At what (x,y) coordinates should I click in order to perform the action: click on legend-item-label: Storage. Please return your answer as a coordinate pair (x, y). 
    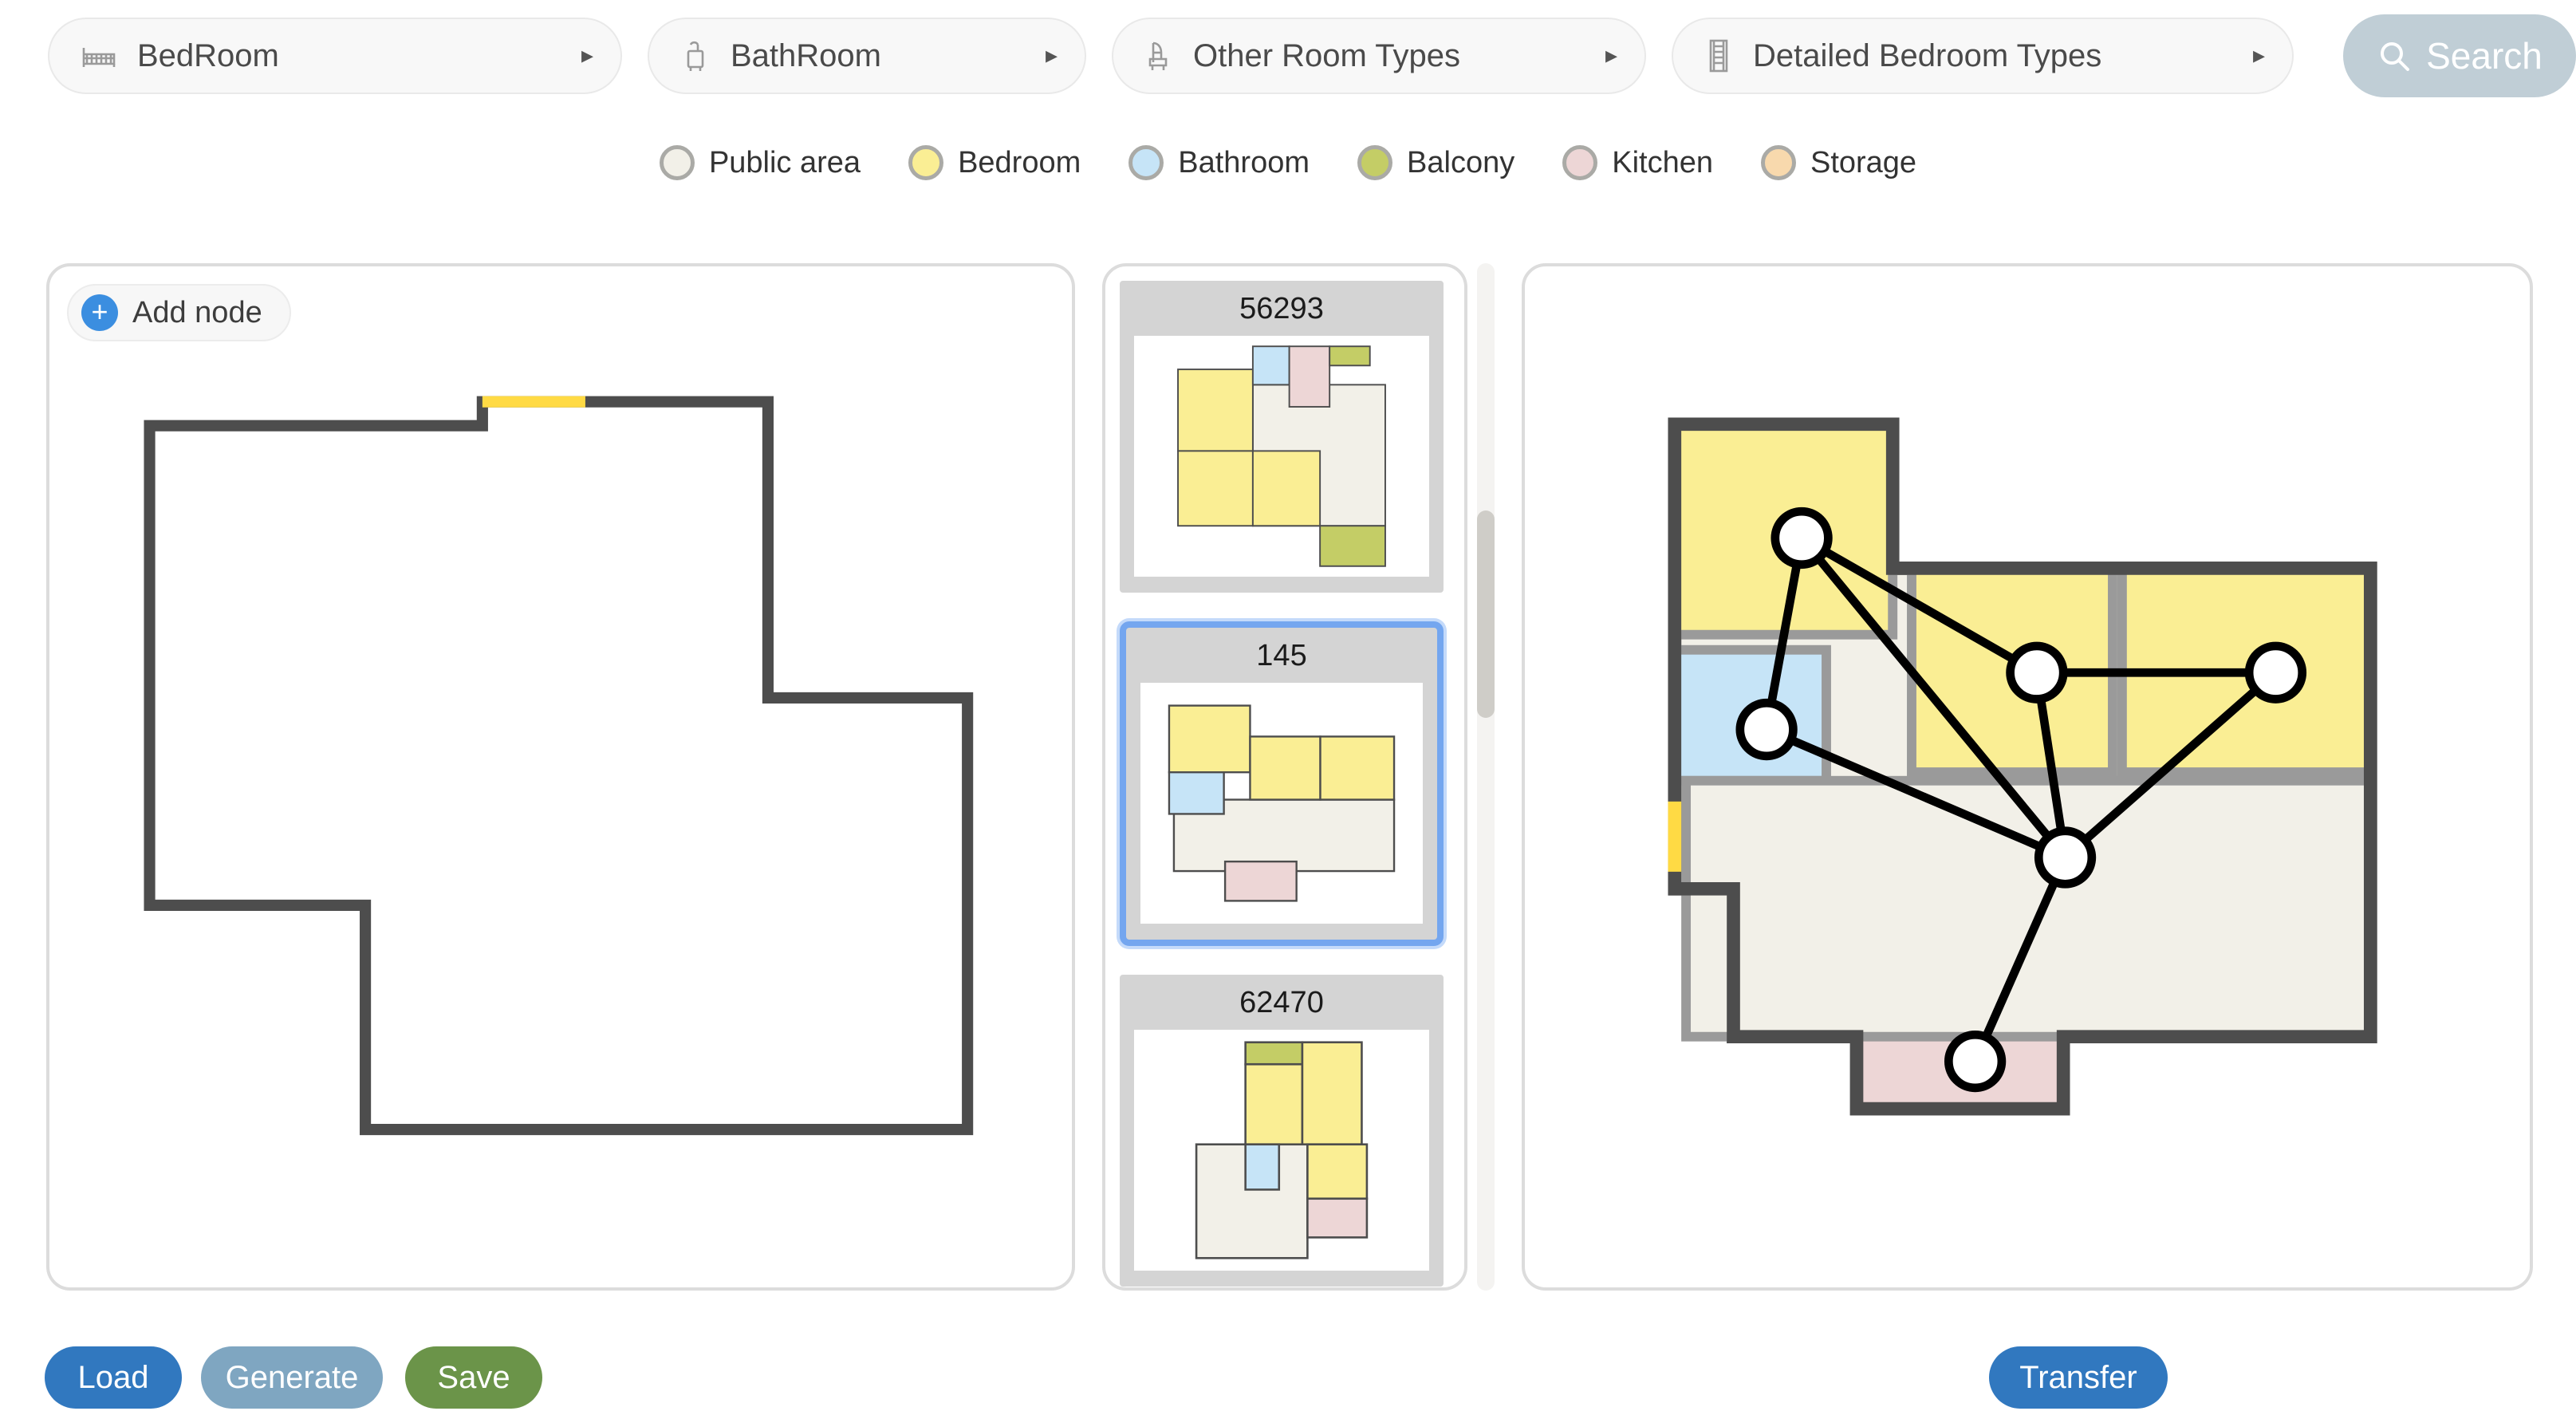
    Looking at the image, I should click on (1863, 162).